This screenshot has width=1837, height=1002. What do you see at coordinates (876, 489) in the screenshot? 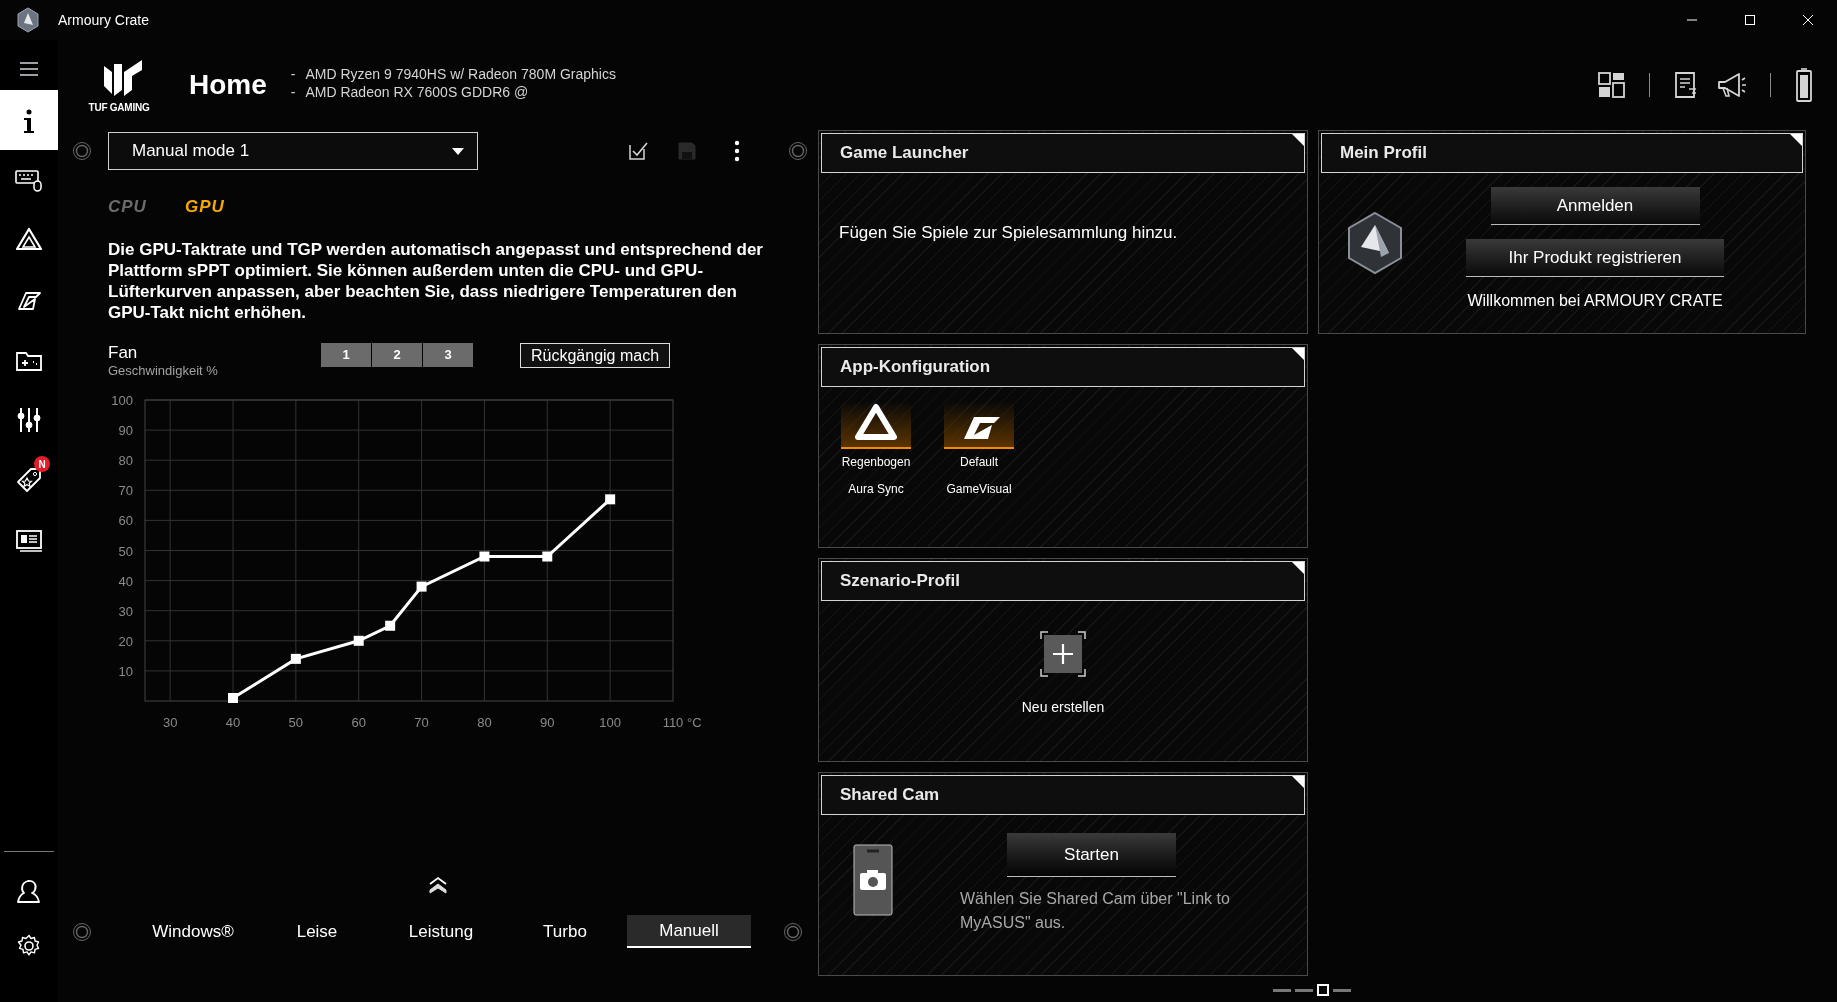
I see `app-name-label: Aura Sync` at bounding box center [876, 489].